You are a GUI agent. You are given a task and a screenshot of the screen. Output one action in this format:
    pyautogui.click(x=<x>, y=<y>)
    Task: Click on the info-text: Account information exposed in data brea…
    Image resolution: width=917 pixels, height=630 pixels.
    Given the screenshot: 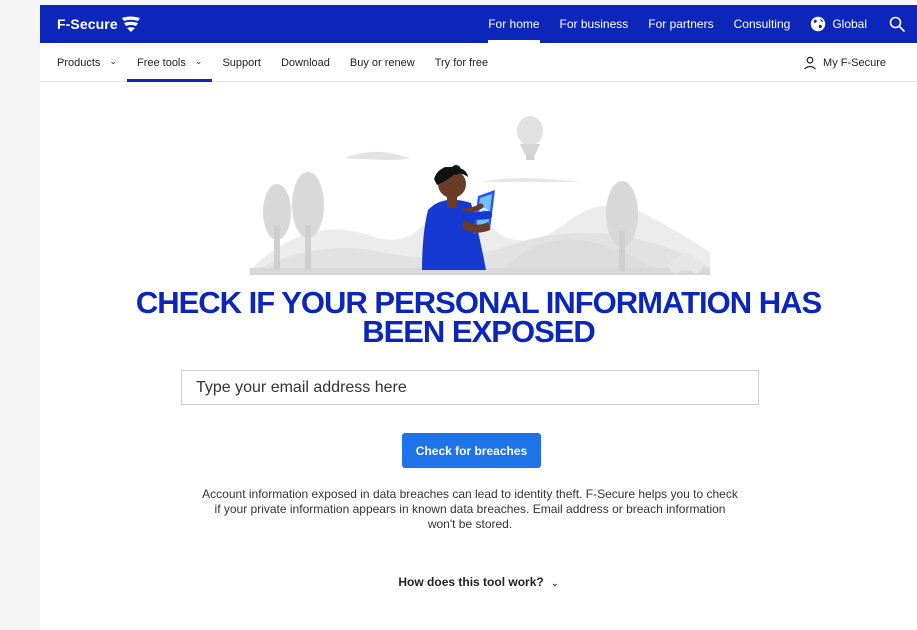 What is the action you would take?
    pyautogui.click(x=470, y=509)
    